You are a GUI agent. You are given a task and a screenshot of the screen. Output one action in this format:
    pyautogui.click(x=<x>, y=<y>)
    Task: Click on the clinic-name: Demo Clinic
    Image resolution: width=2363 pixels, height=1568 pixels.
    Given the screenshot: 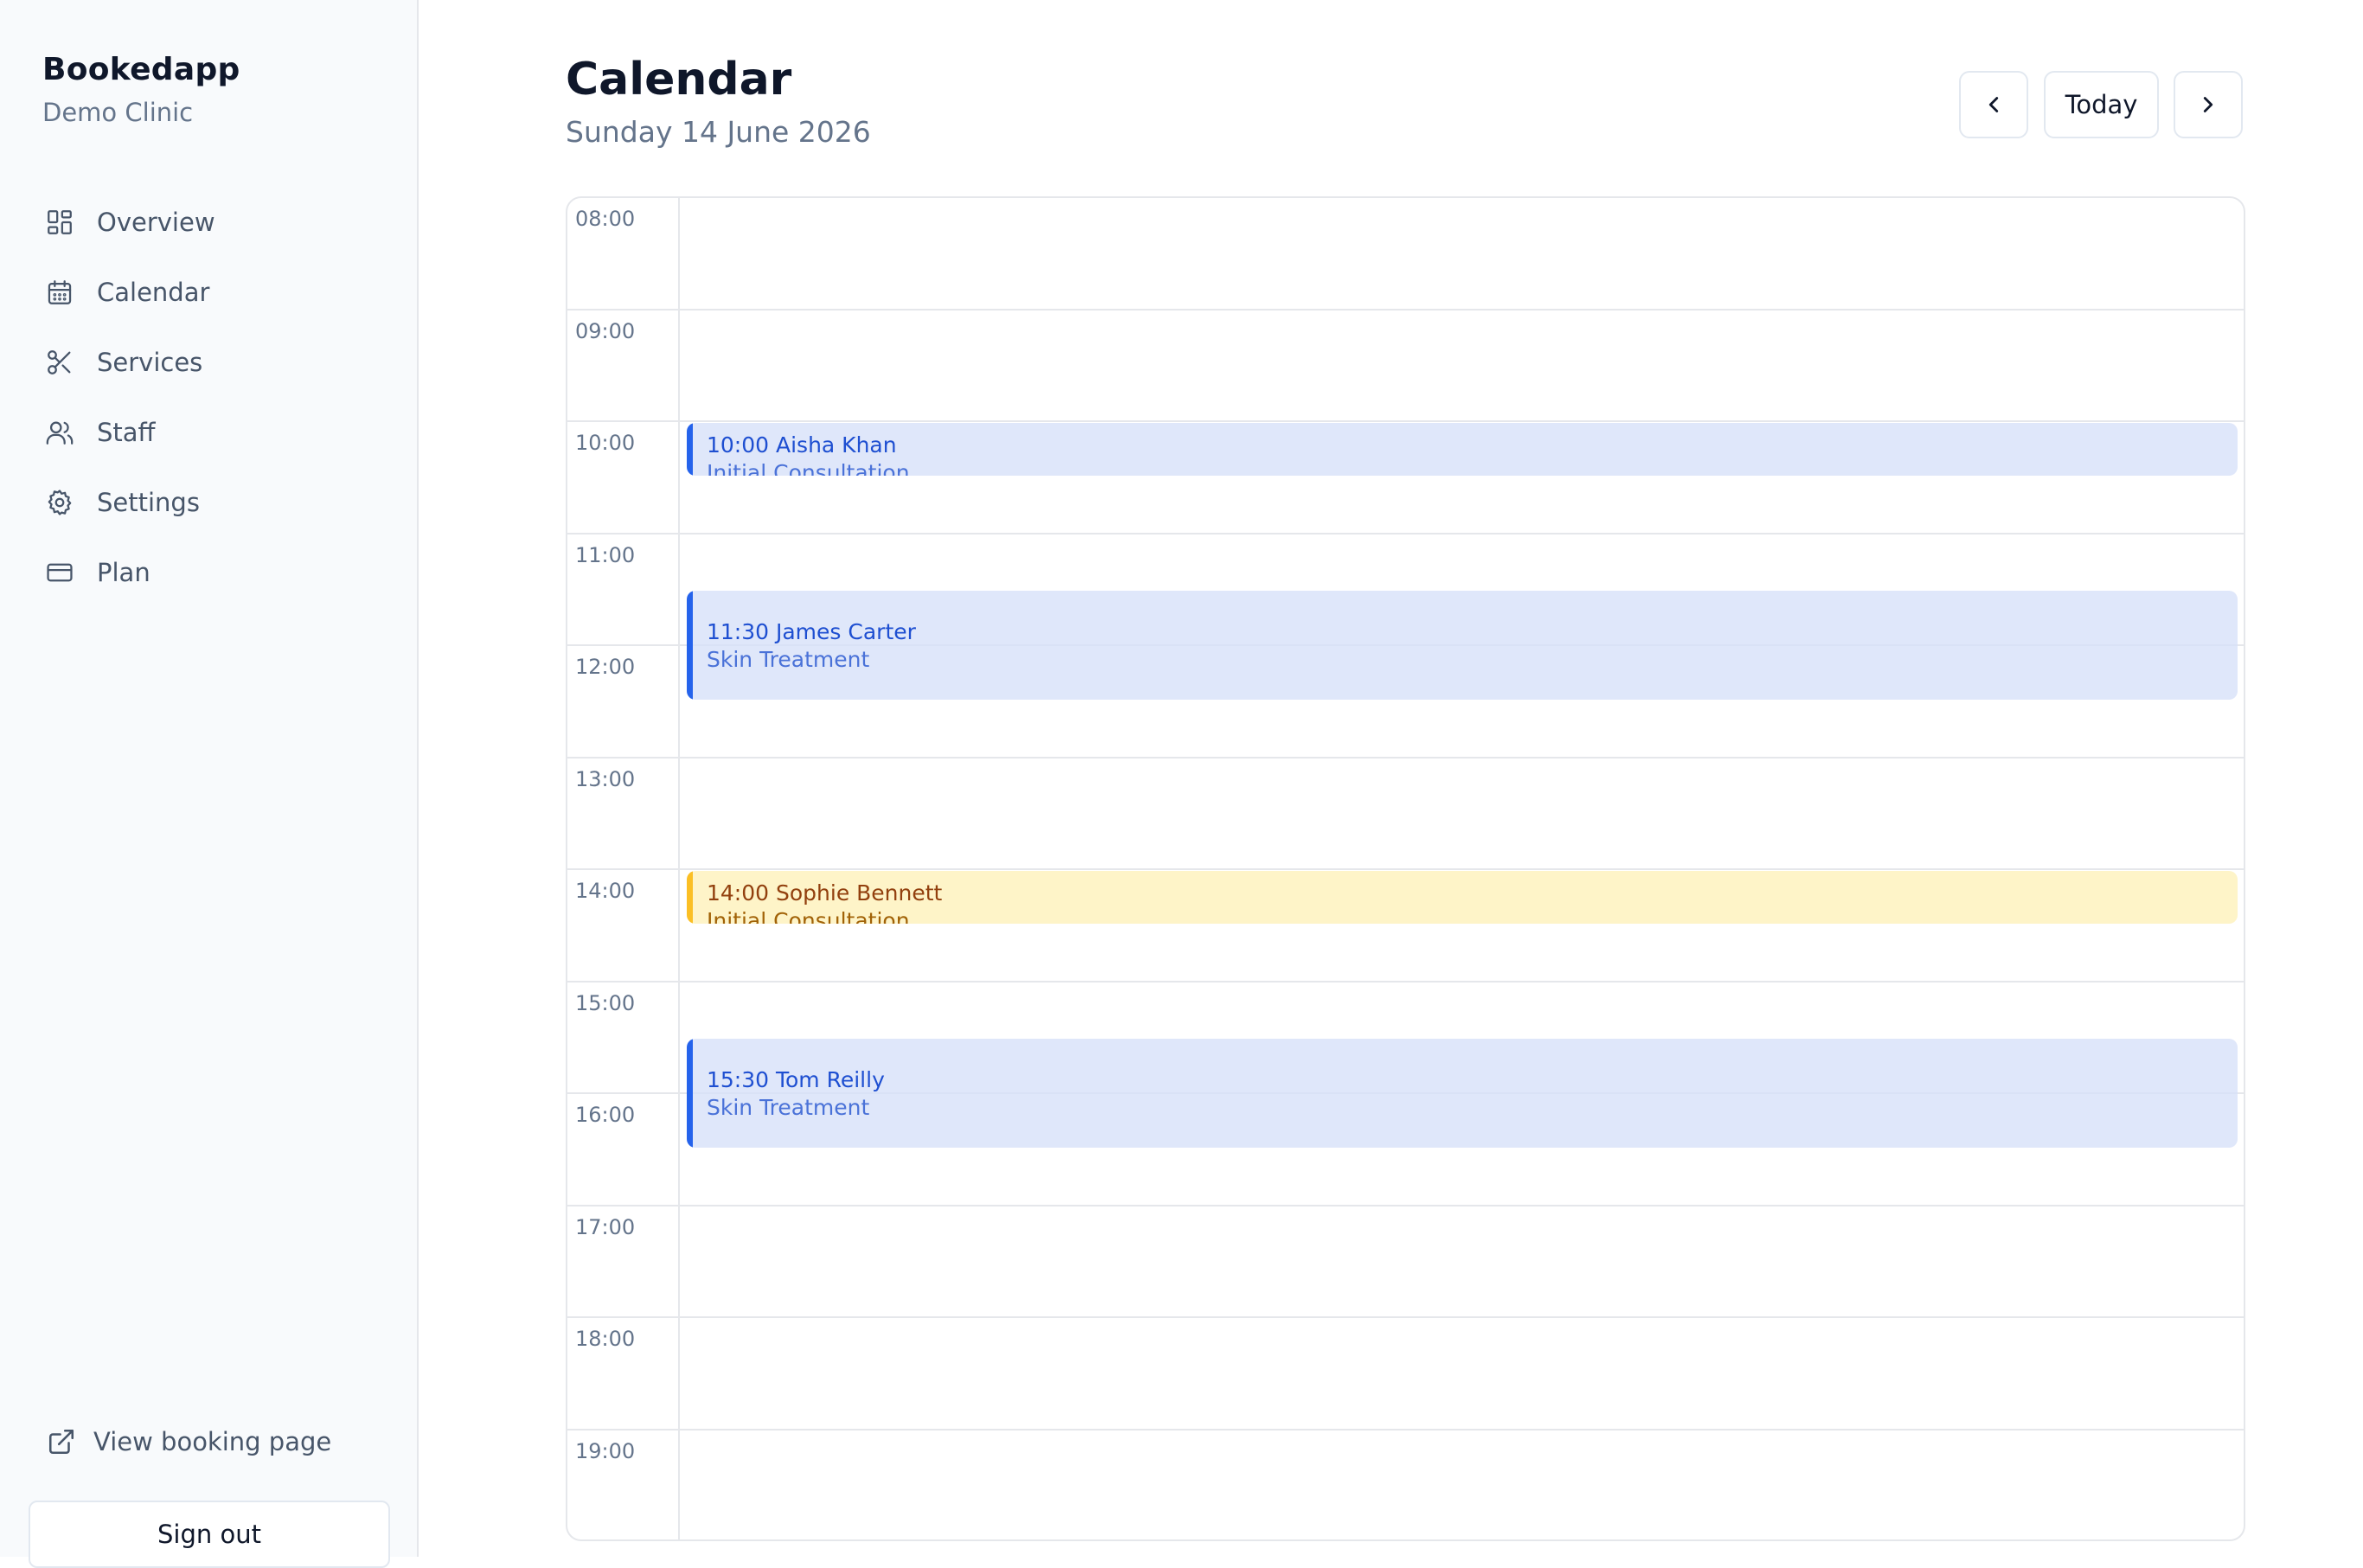 What is the action you would take?
    pyautogui.click(x=118, y=112)
    